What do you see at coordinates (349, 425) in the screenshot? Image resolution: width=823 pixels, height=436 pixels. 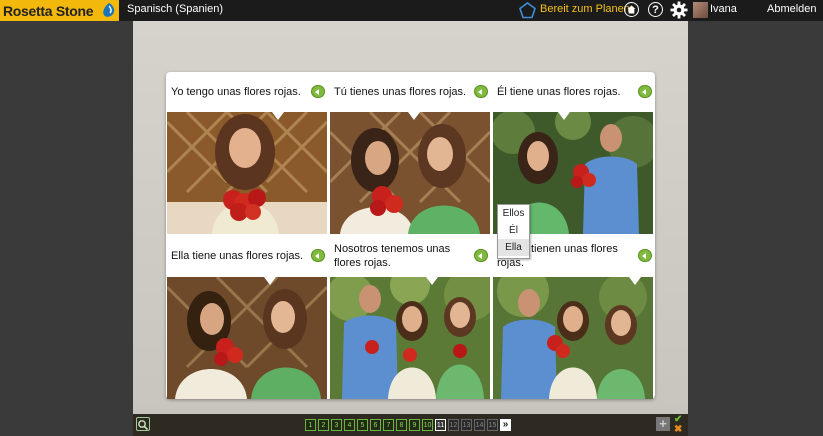 I see `page-button: 4` at bounding box center [349, 425].